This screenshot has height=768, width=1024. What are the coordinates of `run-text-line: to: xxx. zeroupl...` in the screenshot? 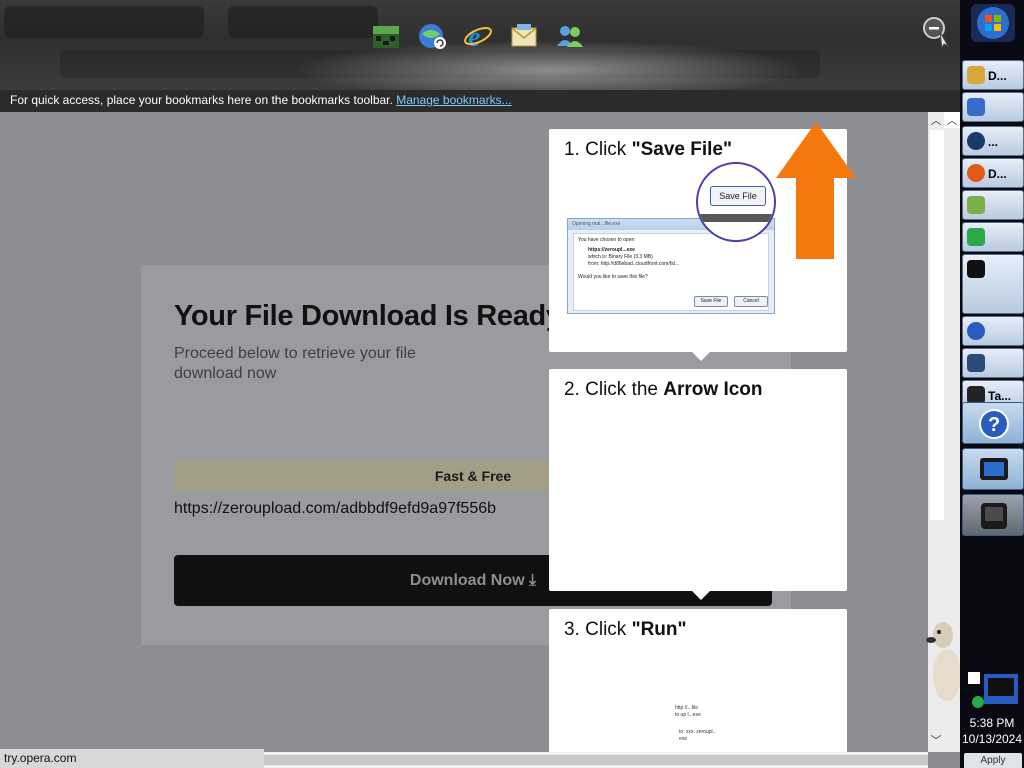 It's located at (698, 732).